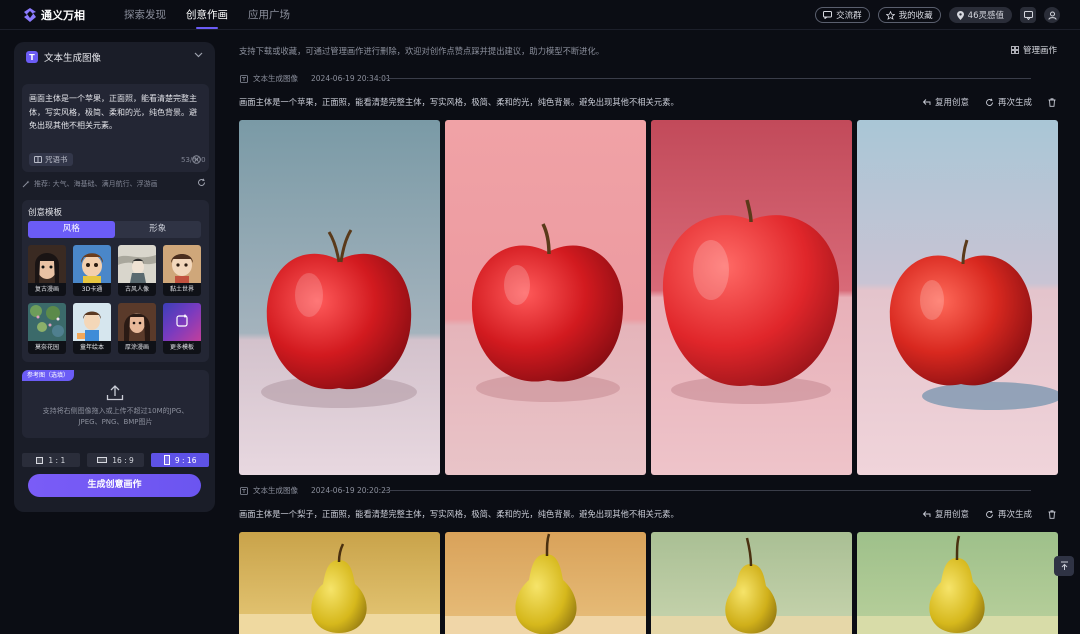  What do you see at coordinates (137, 328) in the screenshot?
I see `template-impasto-comic: 厚涂漫画` at bounding box center [137, 328].